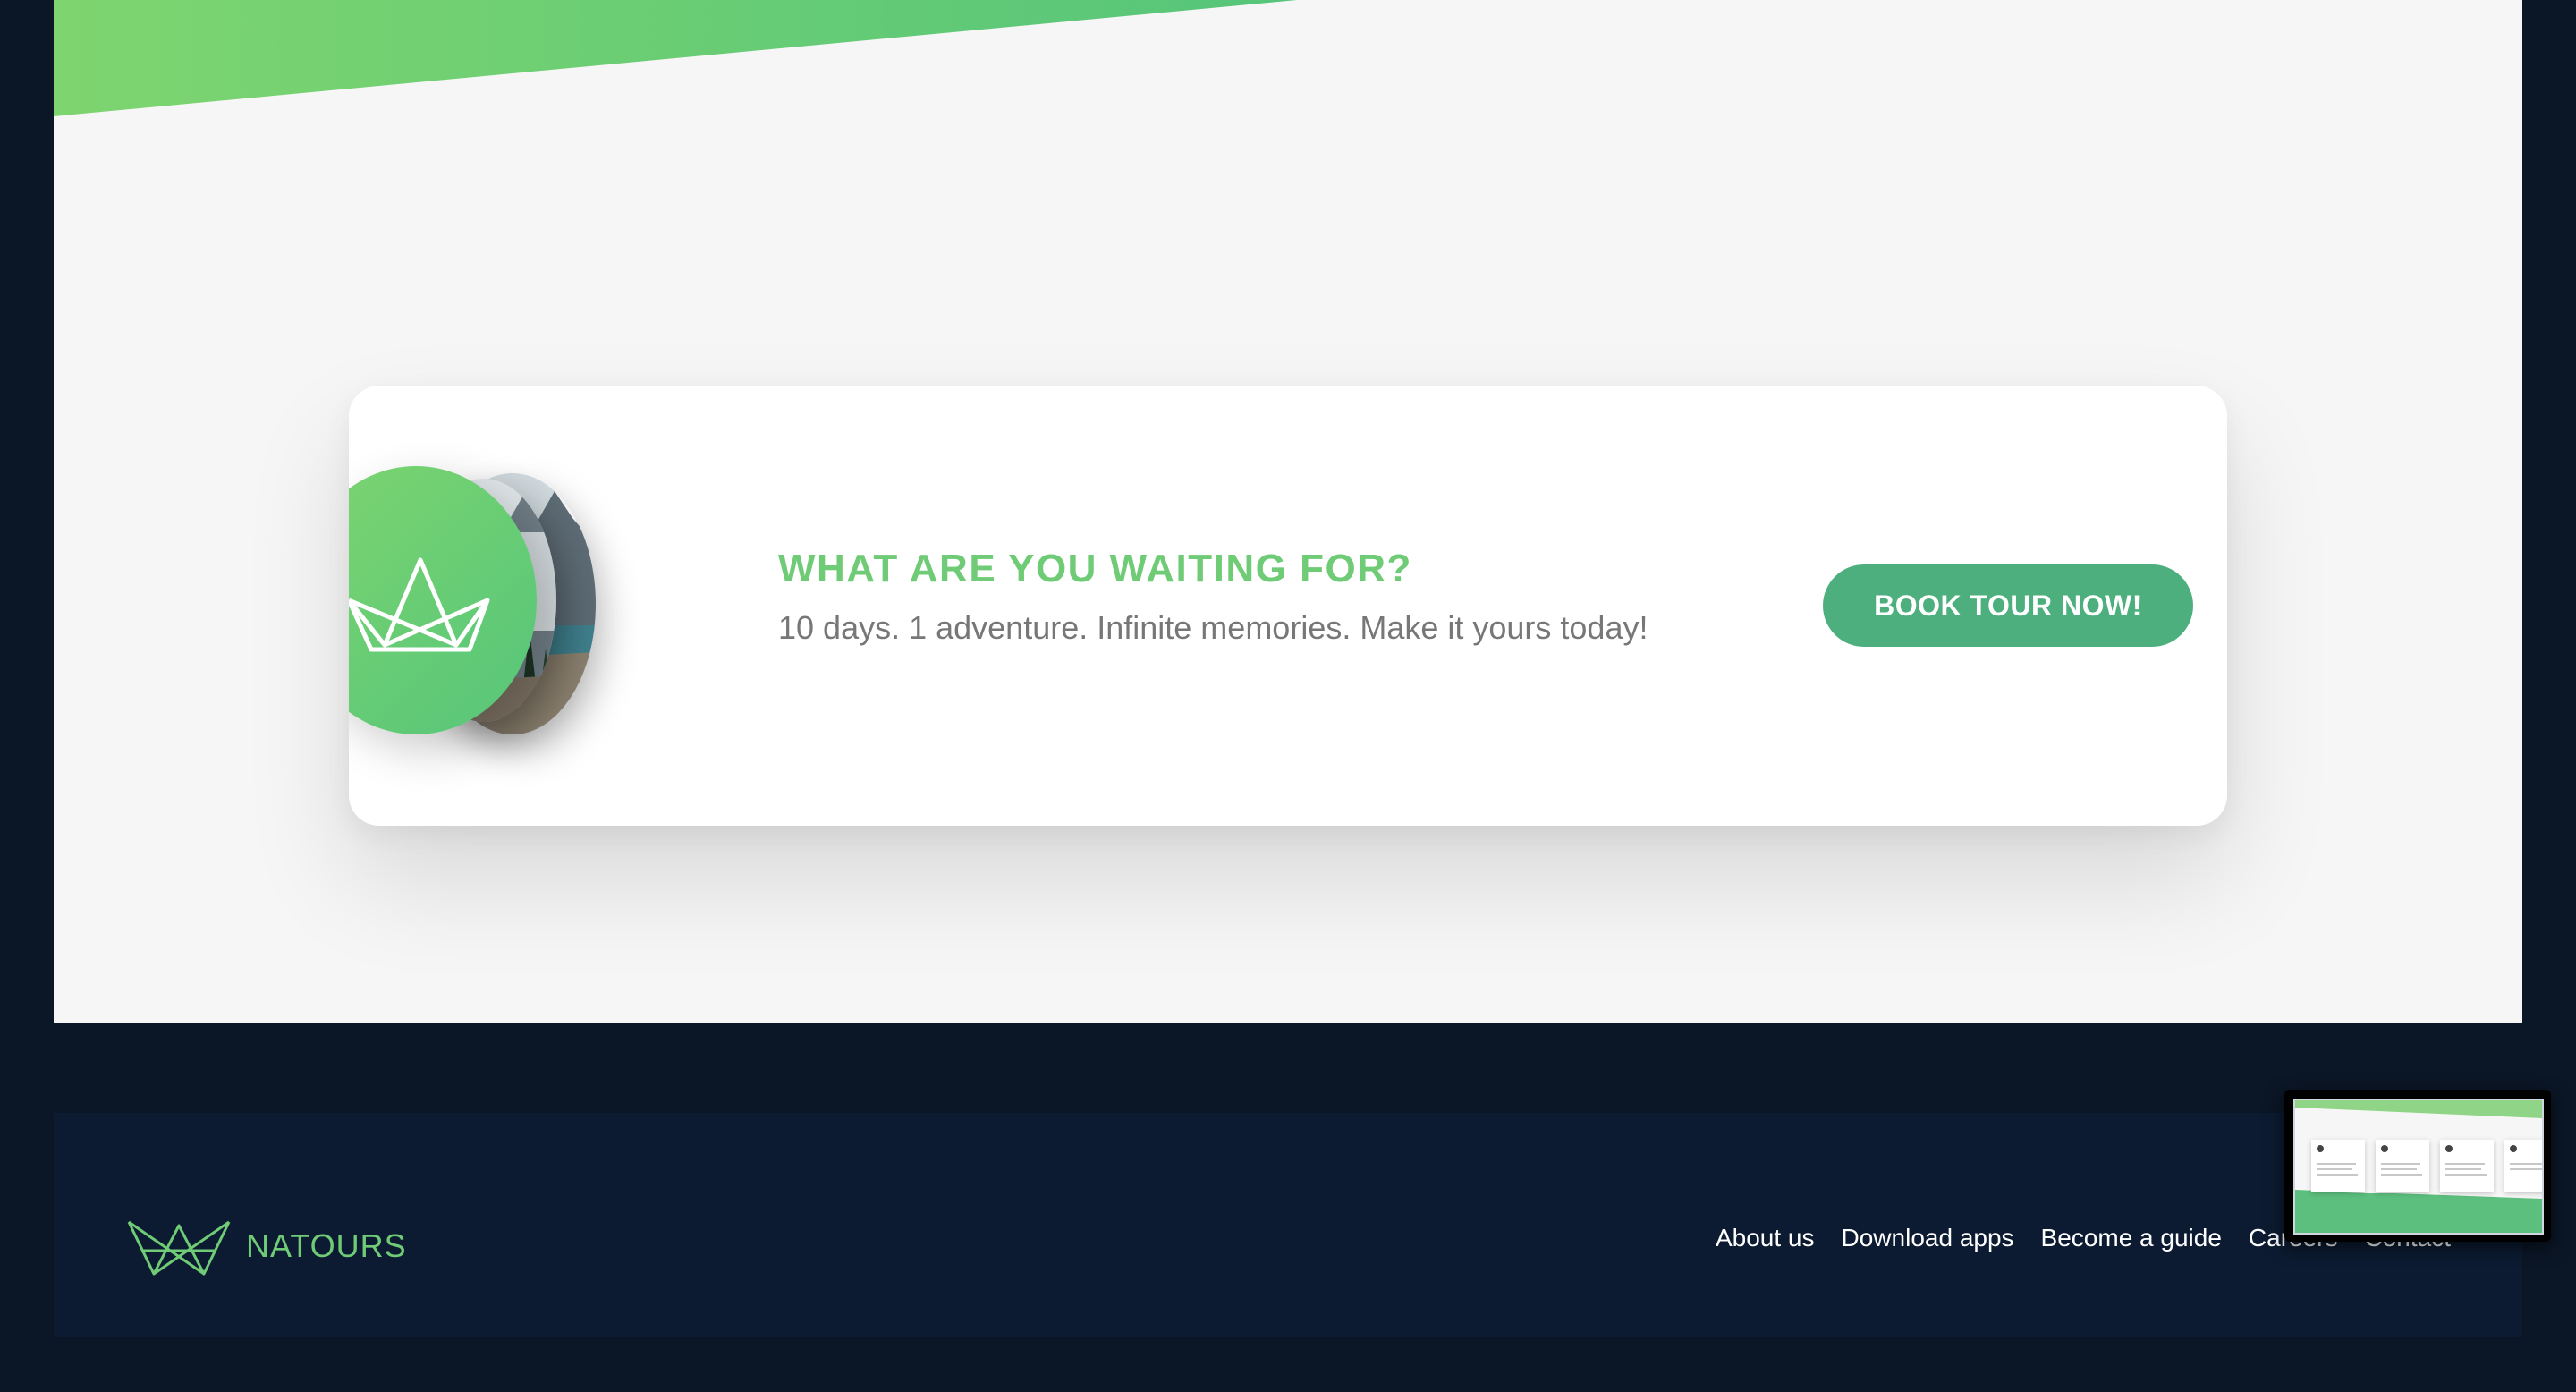 This screenshot has width=2576, height=1392. What do you see at coordinates (326, 1246) in the screenshot?
I see `footer-brand-name: NATOURS` at bounding box center [326, 1246].